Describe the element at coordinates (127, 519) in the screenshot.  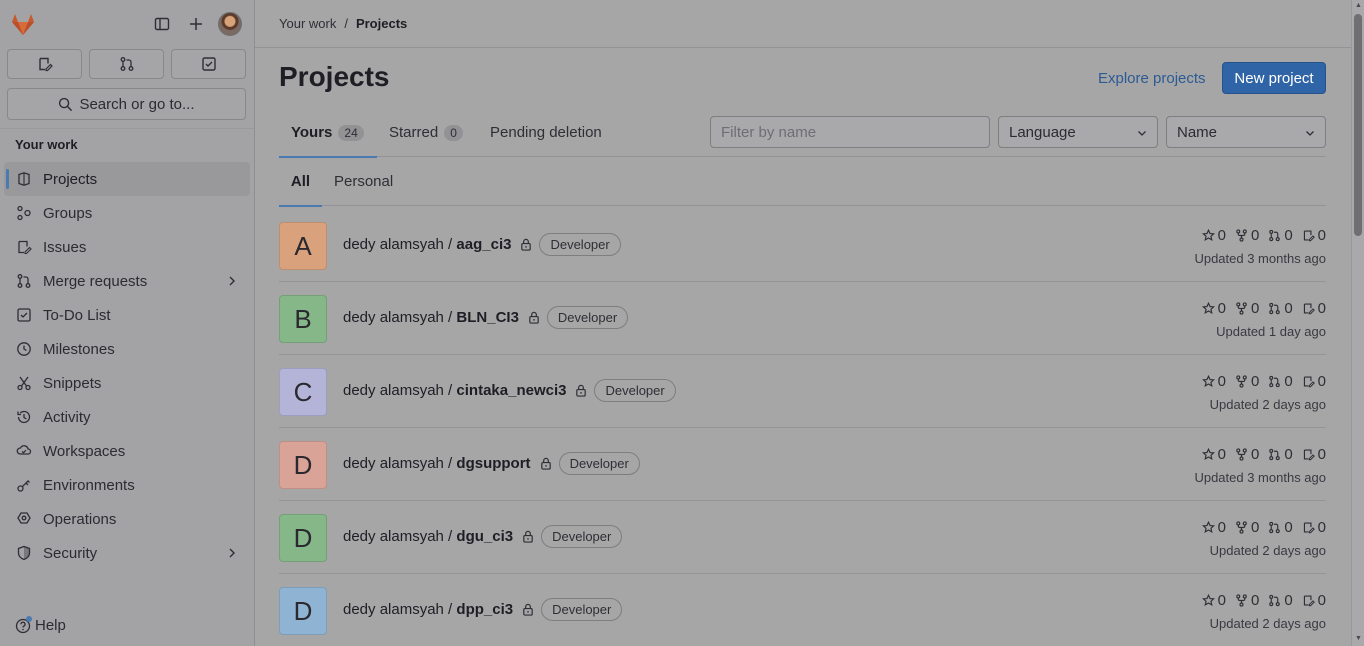
I see `sidebar-item-operations: Operations` at that location.